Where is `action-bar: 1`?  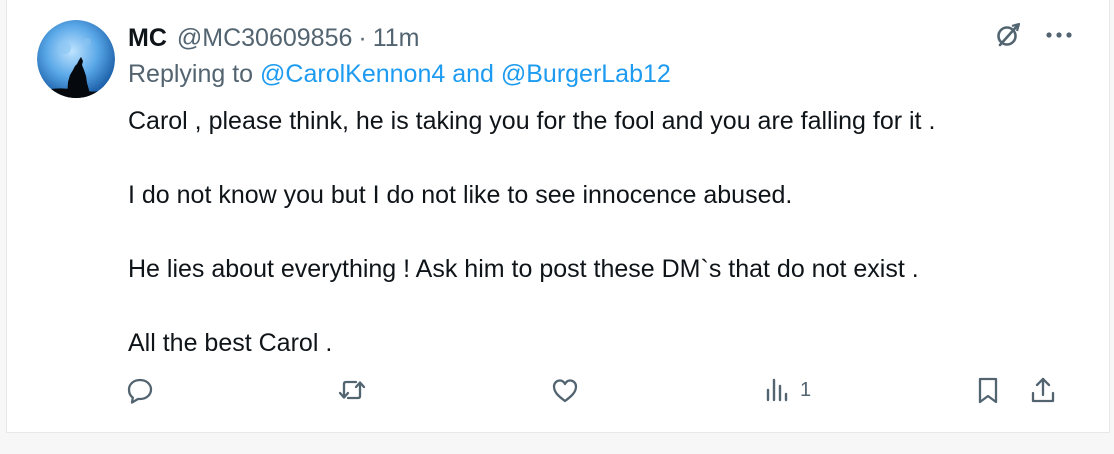 action-bar: 1 is located at coordinates (595, 397).